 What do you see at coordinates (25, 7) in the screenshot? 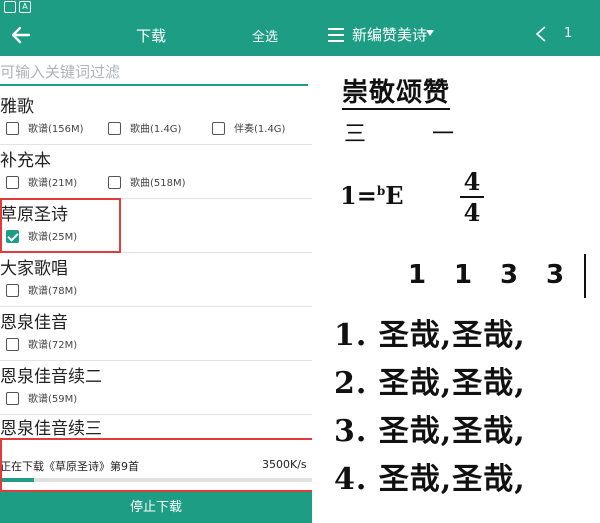
I see `a-icon: A` at bounding box center [25, 7].